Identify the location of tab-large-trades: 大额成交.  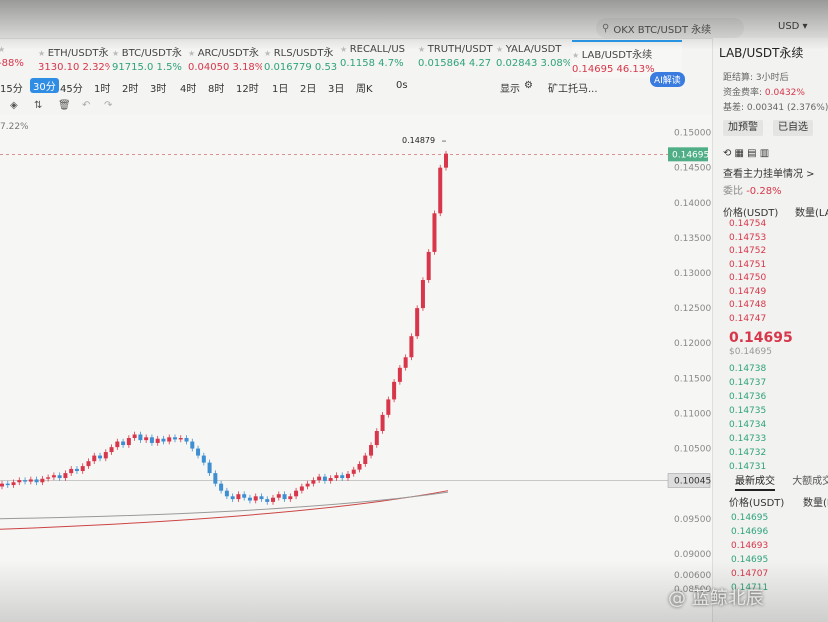
(810, 481).